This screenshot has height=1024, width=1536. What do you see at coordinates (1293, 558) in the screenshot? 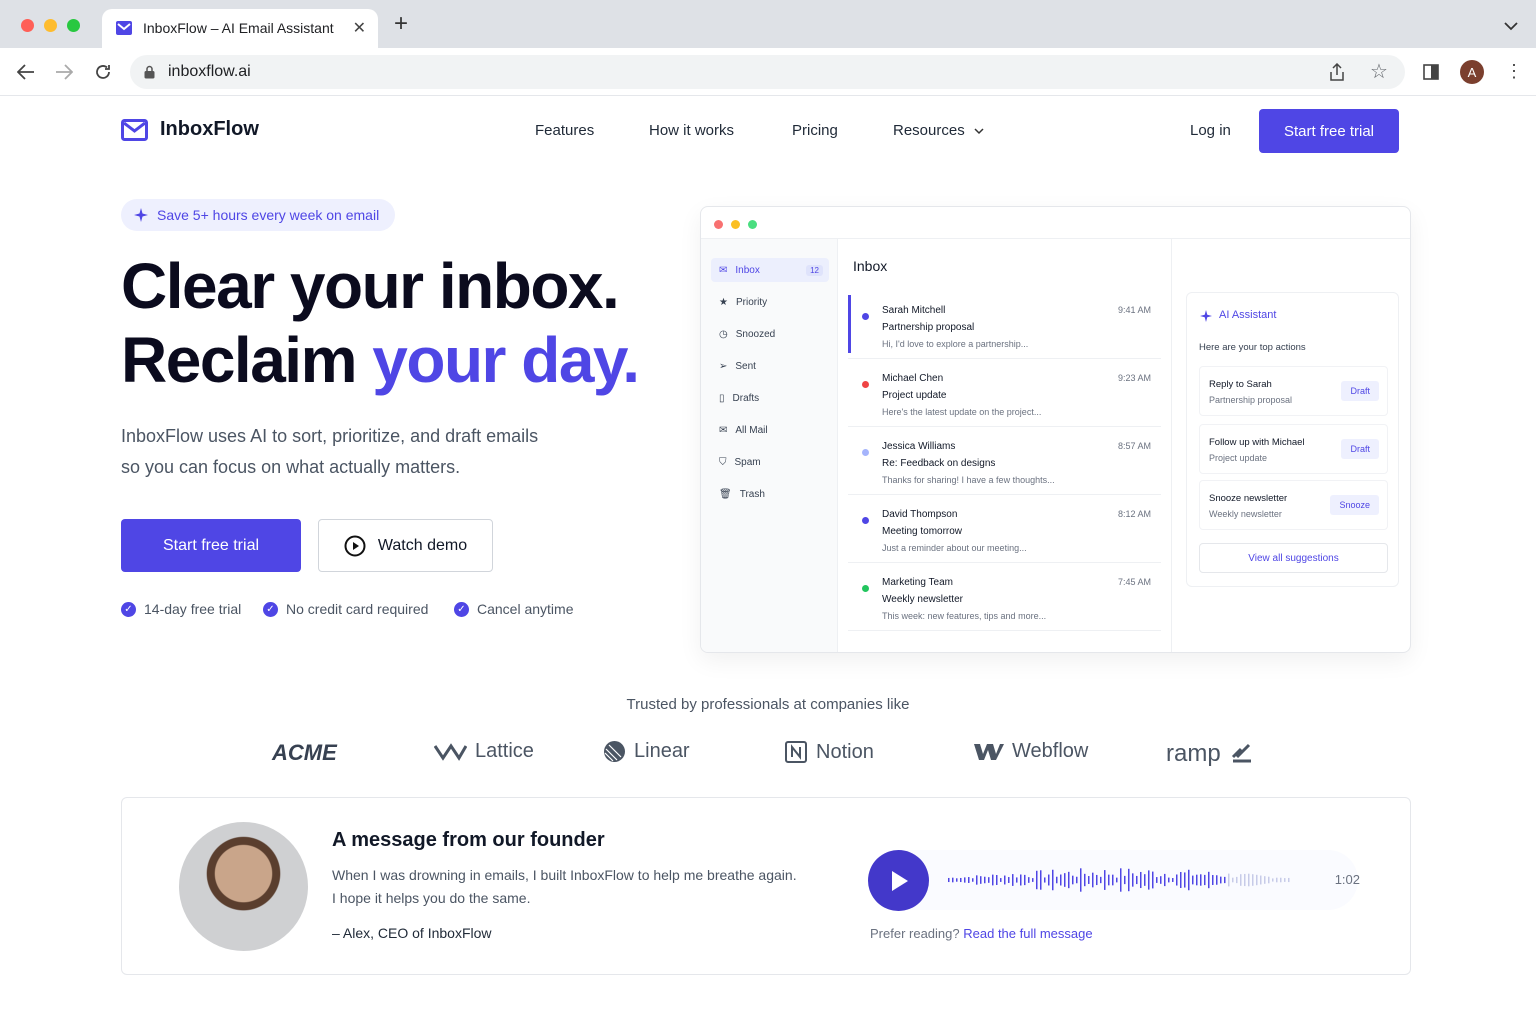
I see `view-all-suggestions-button: View all suggestions` at bounding box center [1293, 558].